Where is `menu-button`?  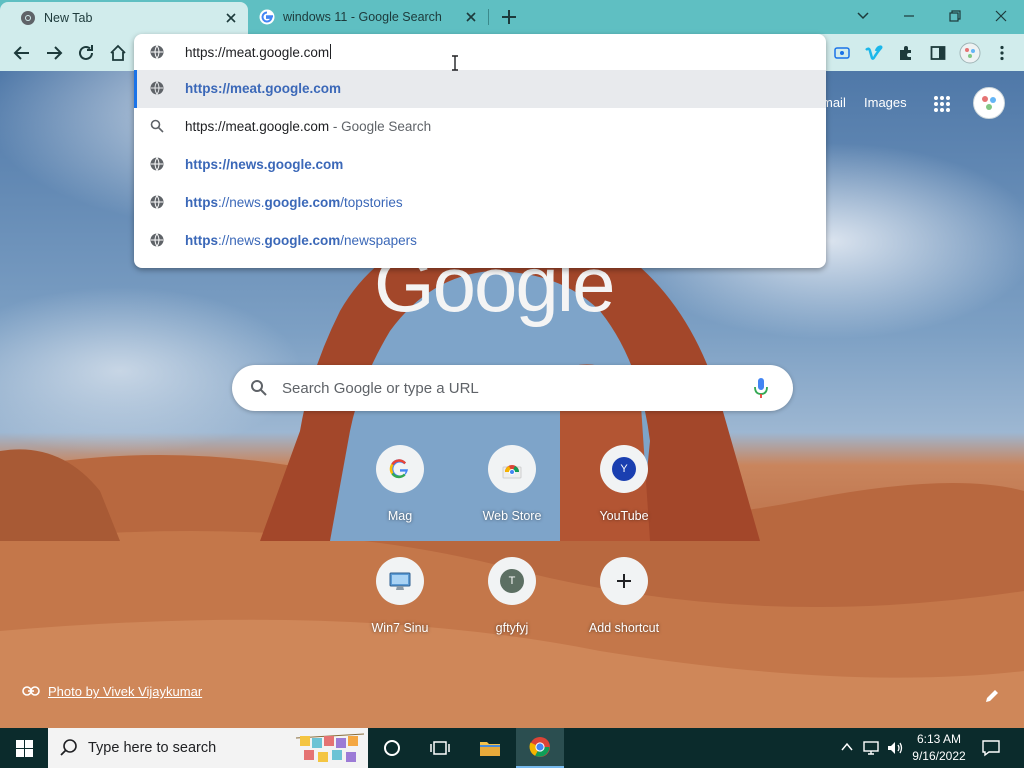 menu-button is located at coordinates (1002, 53).